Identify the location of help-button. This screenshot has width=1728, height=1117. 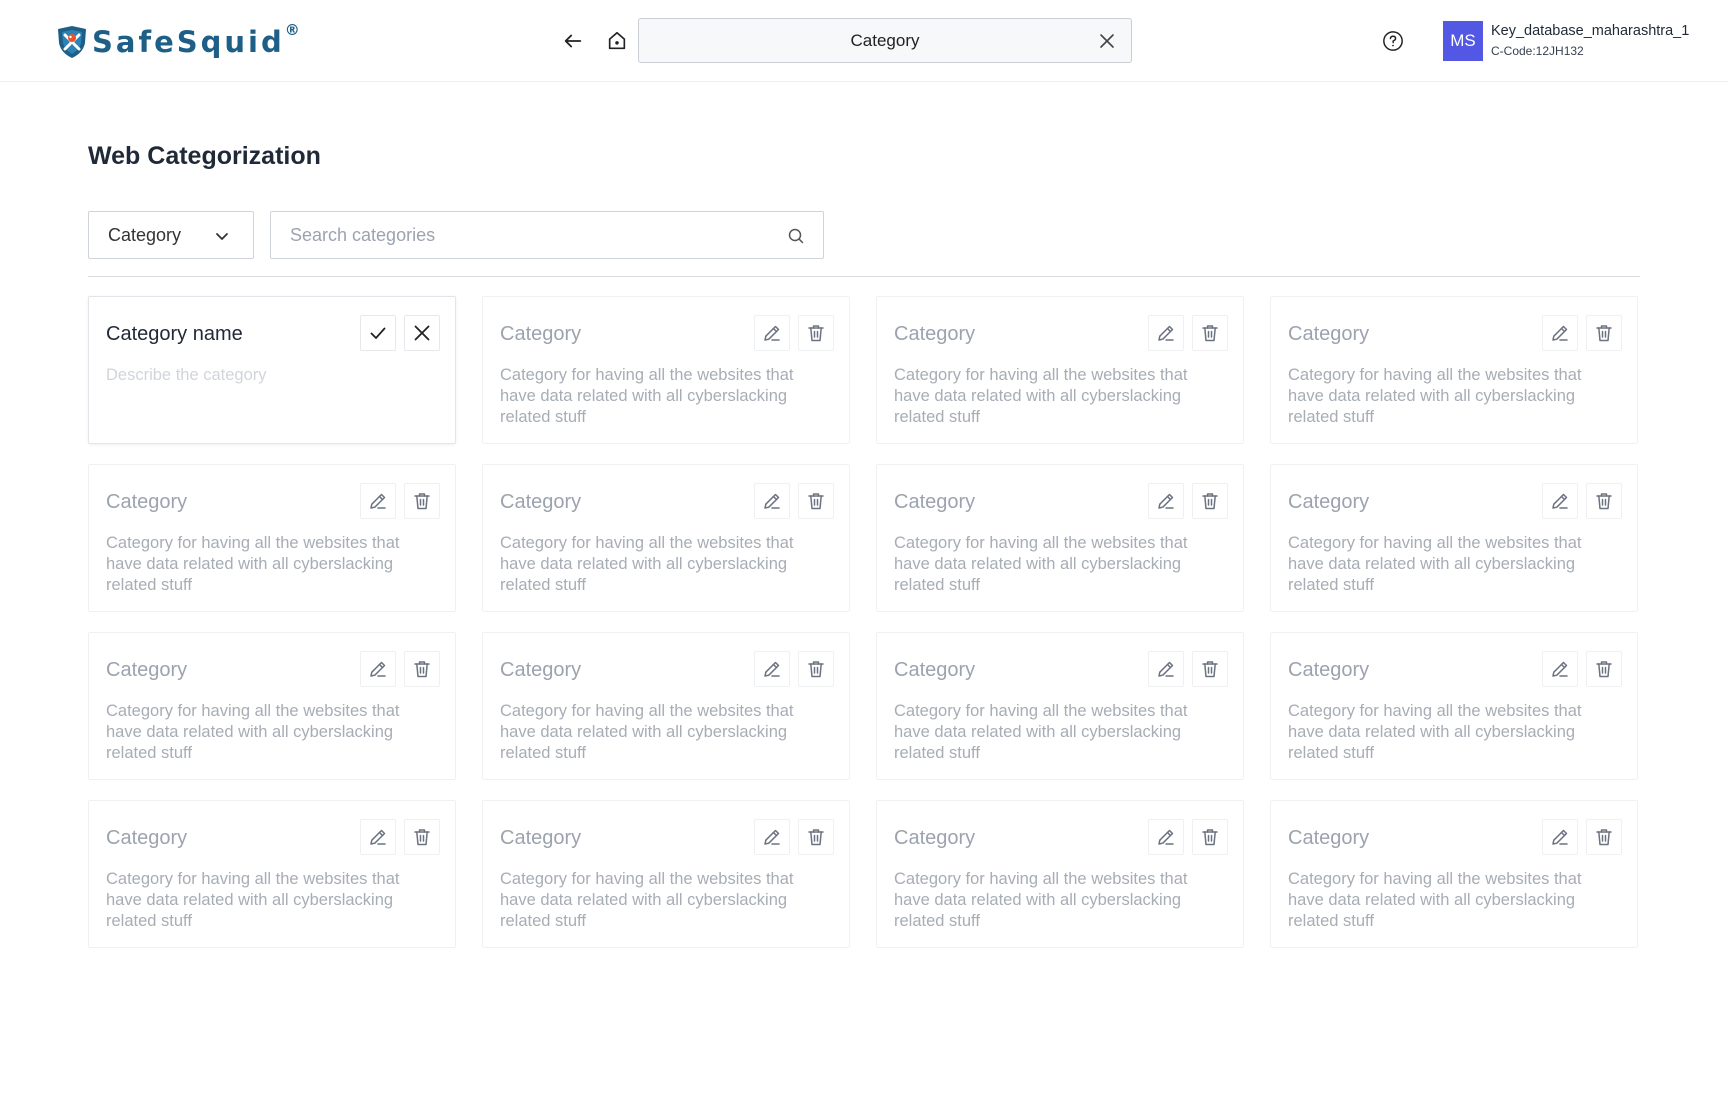
(1393, 41).